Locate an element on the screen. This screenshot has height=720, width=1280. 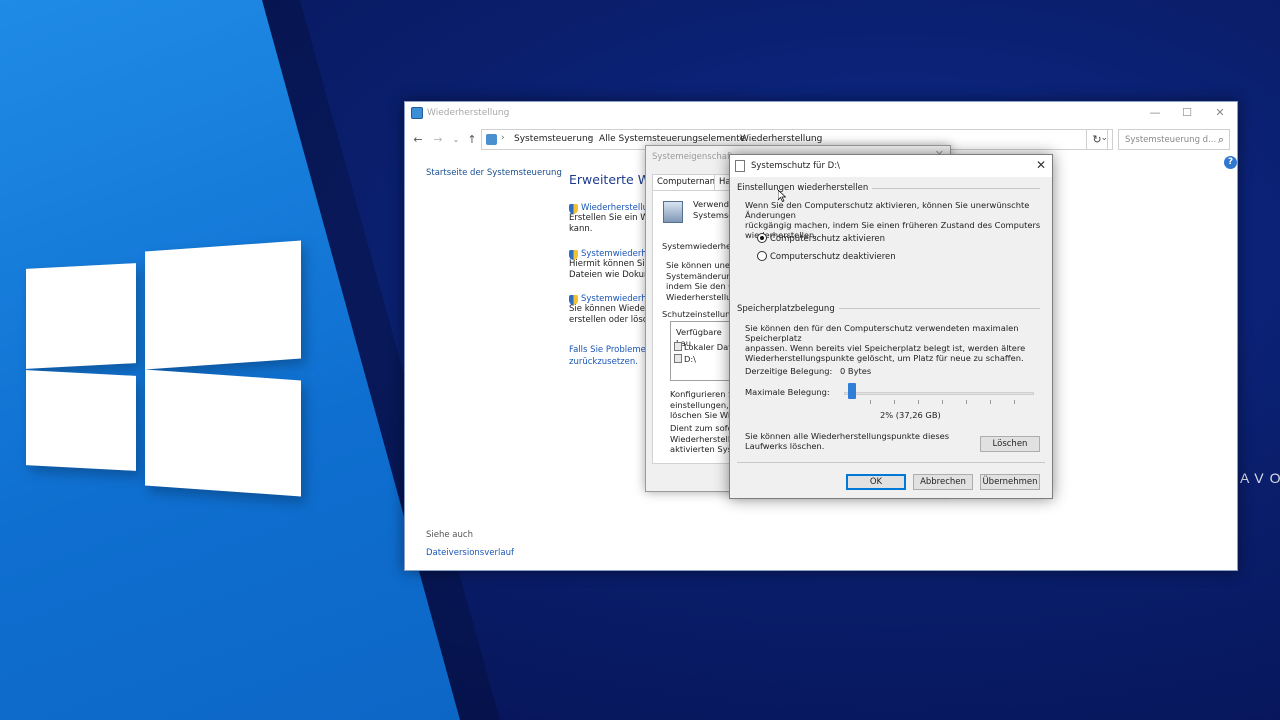
breadcrumb-wiederherstellung: Wiederherstellung is located at coordinates (781, 139).